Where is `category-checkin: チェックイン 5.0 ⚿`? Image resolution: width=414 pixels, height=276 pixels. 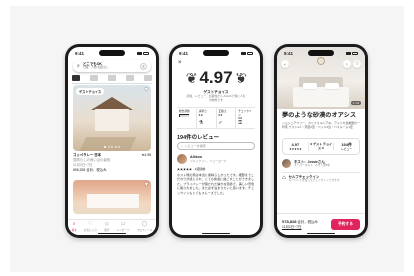
category-checkin: チェックイン 5.0 ⚿ is located at coordinates (245, 118).